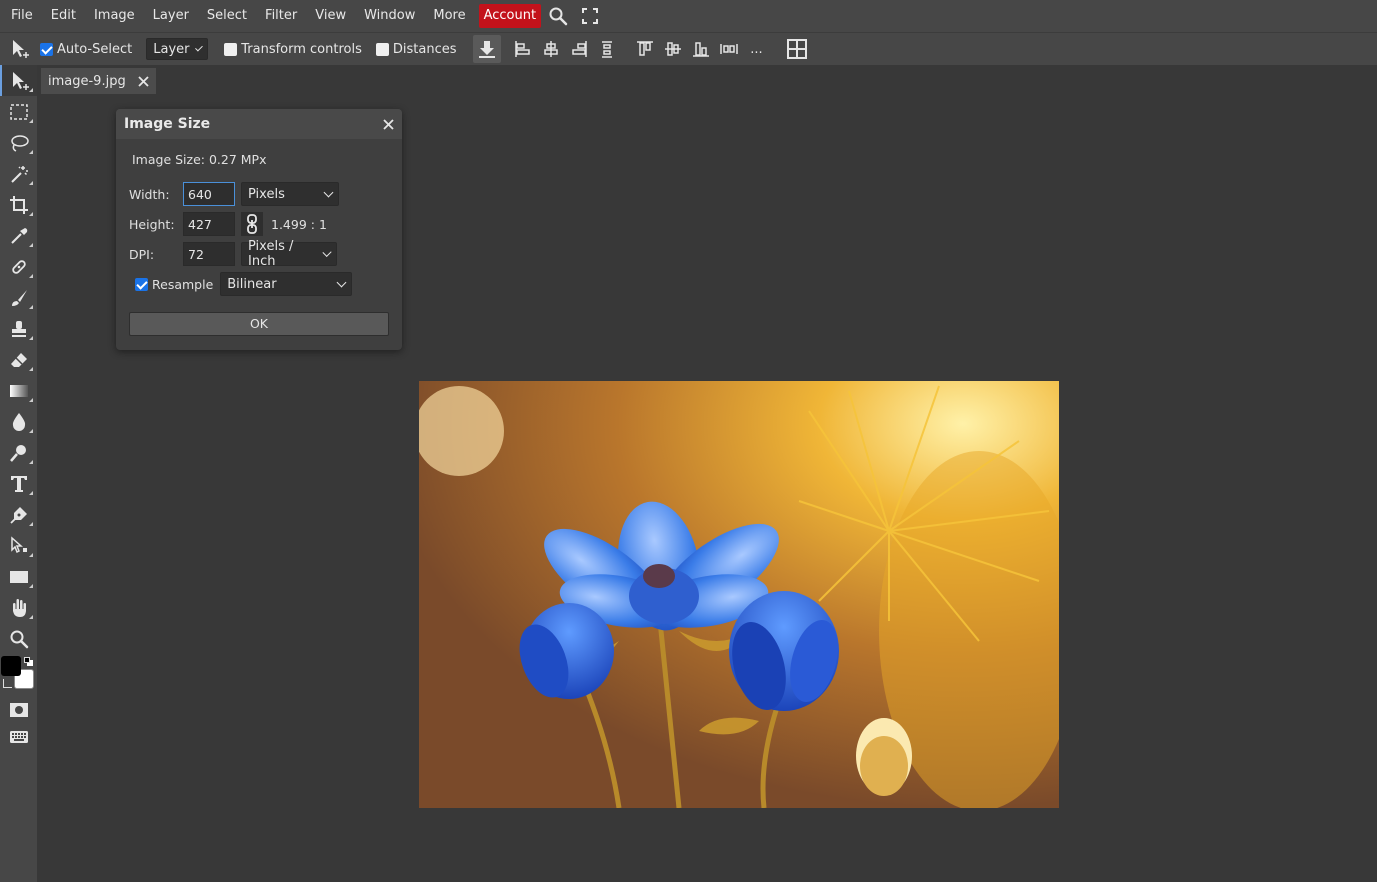 This screenshot has height=882, width=1377. Describe the element at coordinates (152, 224) in the screenshot. I see `height-label: Height:` at that location.